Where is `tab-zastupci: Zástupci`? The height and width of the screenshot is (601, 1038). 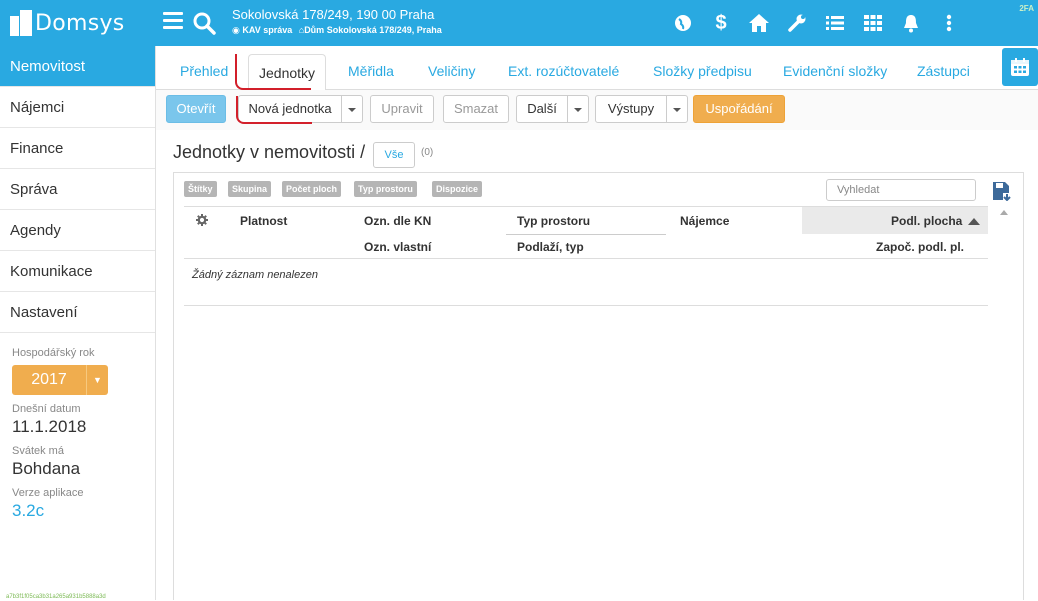
tab-zastupci: Zástupci is located at coordinates (943, 68).